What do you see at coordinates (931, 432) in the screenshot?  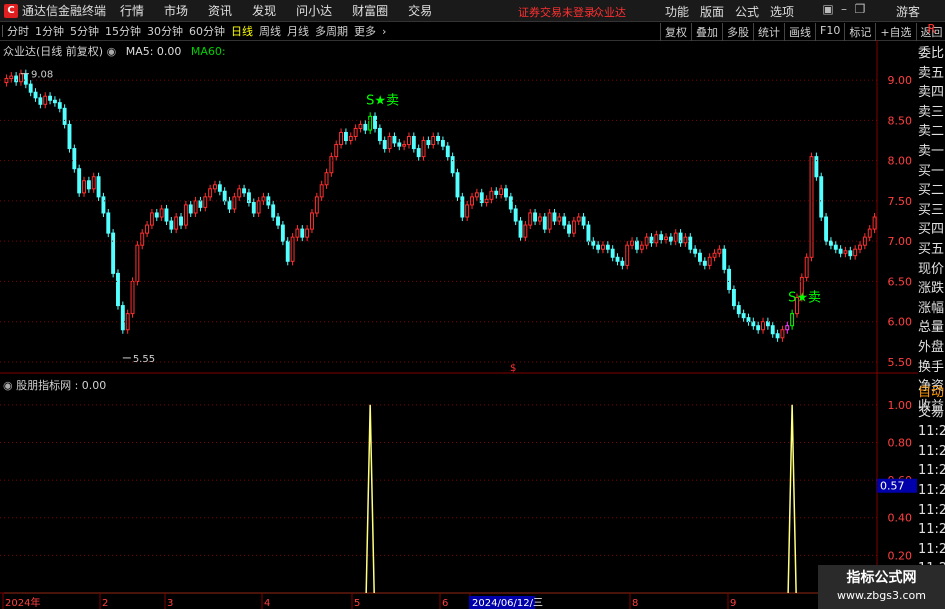 I see `trade-time-item: 11:28` at bounding box center [931, 432].